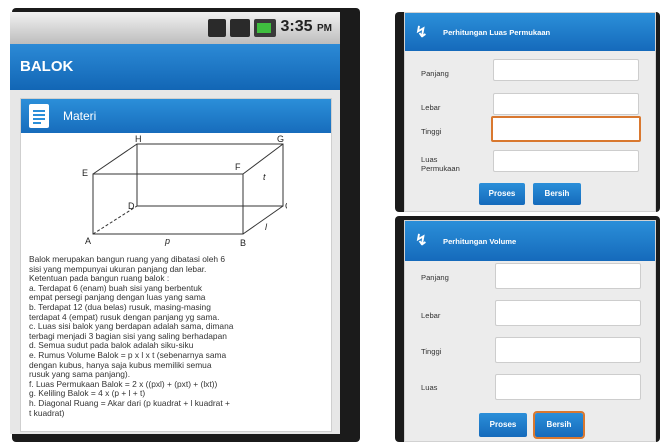 The image size is (667, 442). Describe the element at coordinates (566, 161) in the screenshot. I see `input-luas-permukaan` at that location.